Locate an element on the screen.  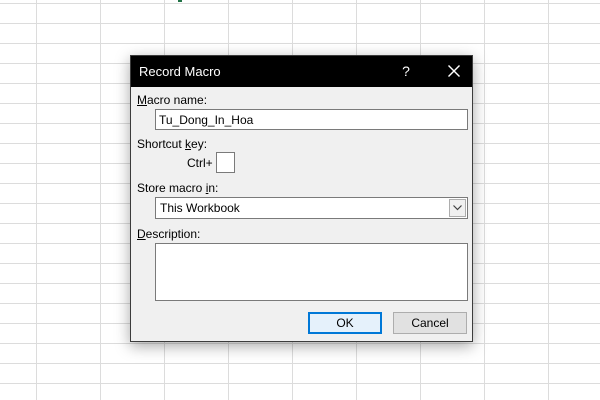
dialog-title: Record Macro is located at coordinates (180, 71).